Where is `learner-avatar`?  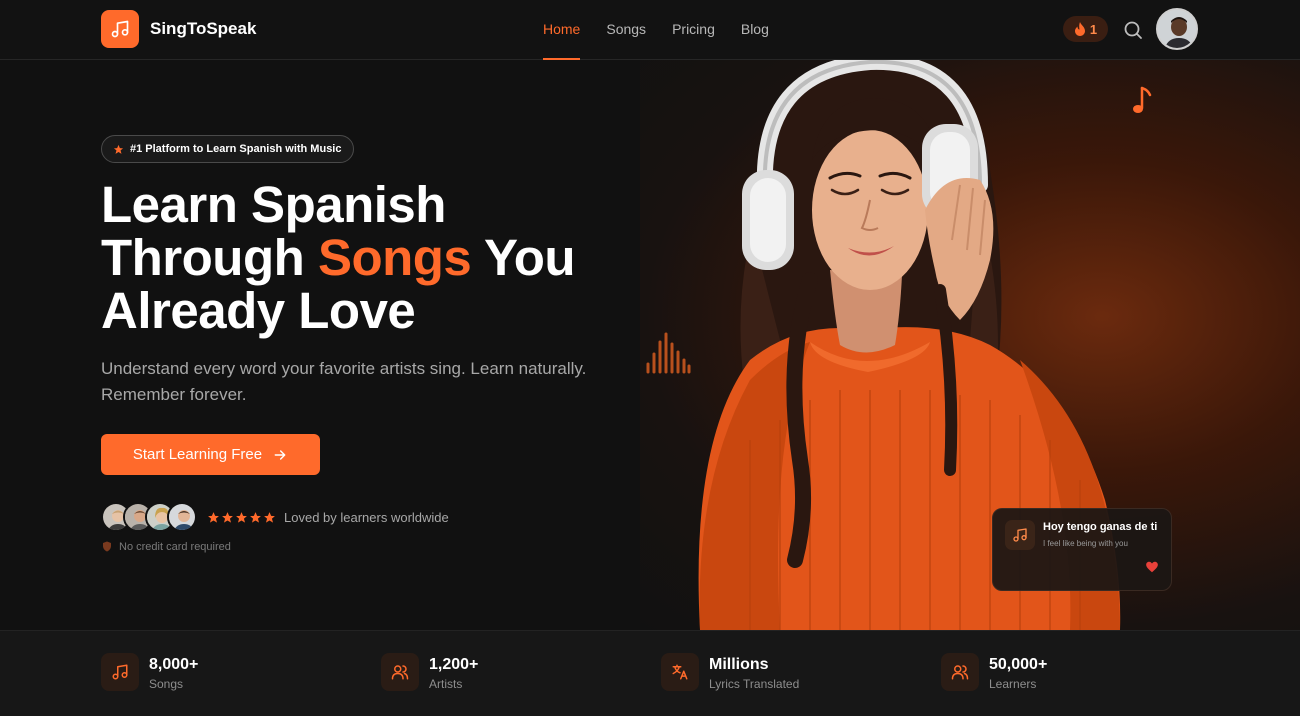 learner-avatar is located at coordinates (182, 517).